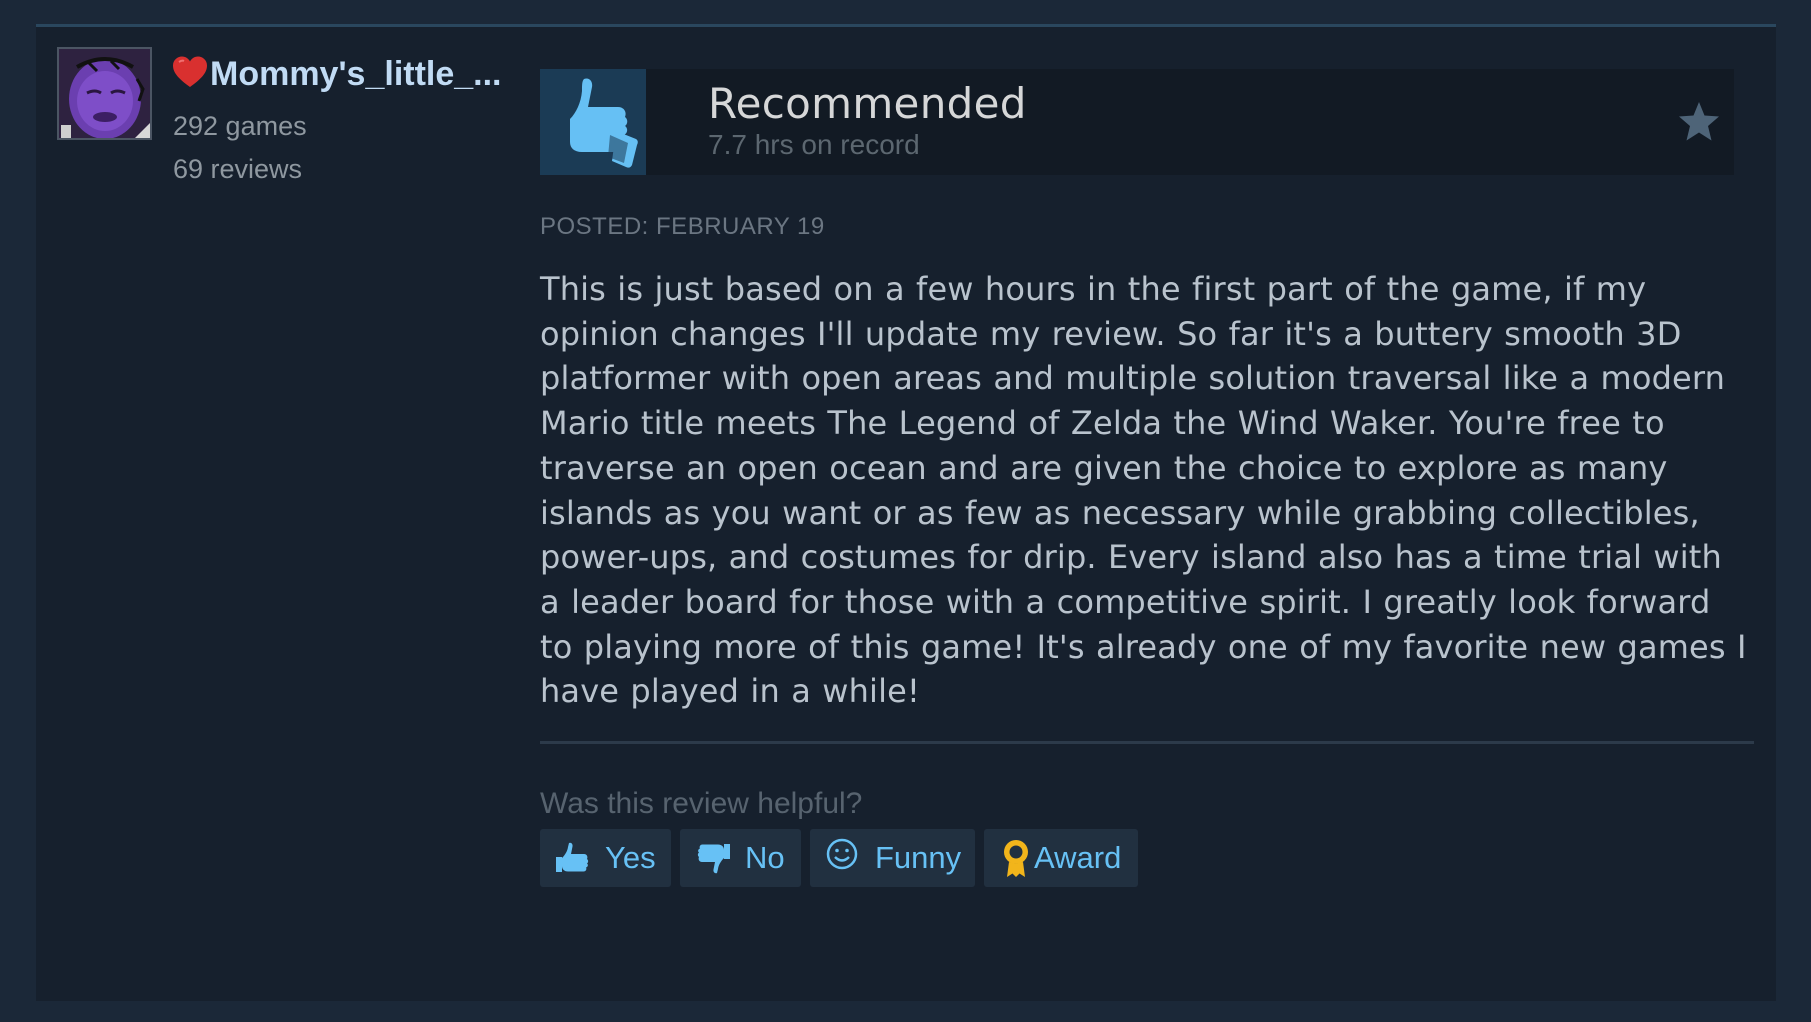 Image resolution: width=1811 pixels, height=1022 pixels. What do you see at coordinates (1147, 742) in the screenshot?
I see `divider` at bounding box center [1147, 742].